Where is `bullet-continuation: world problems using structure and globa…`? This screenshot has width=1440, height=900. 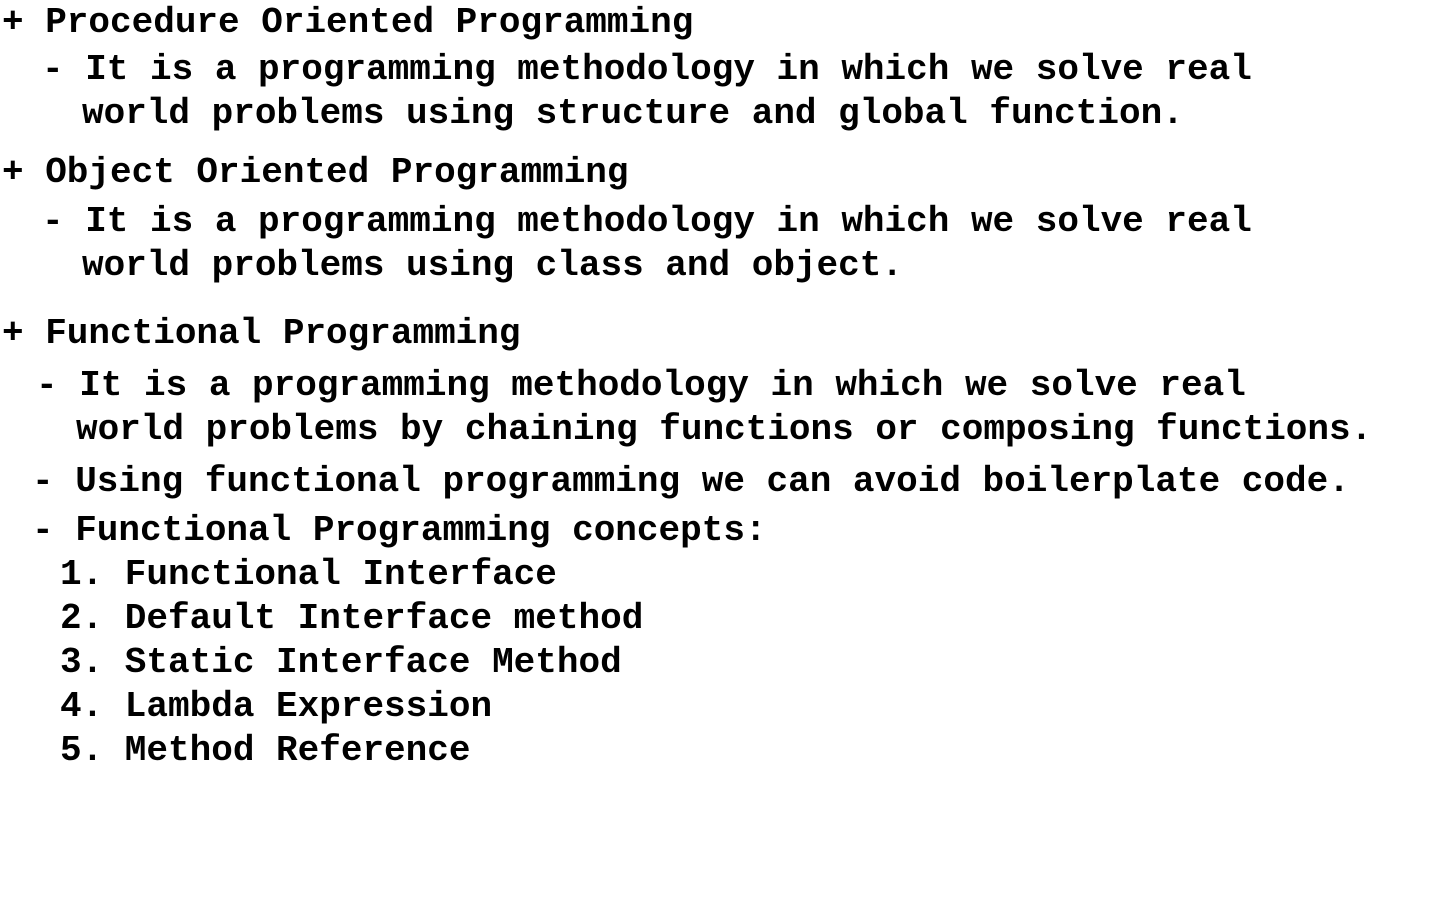 bullet-continuation: world problems using structure and globa… is located at coordinates (633, 113).